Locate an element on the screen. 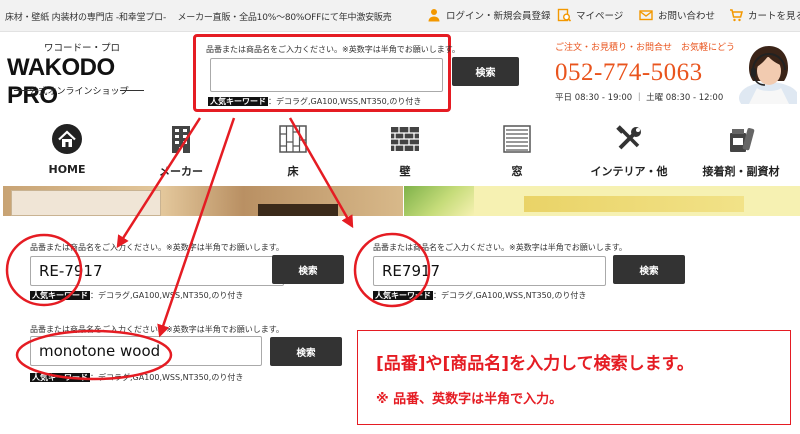 The height and width of the screenshot is (434, 800). wall-icon is located at coordinates (405, 139).